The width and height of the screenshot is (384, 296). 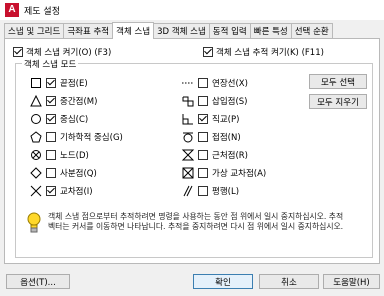 What do you see at coordinates (181, 30) in the screenshot?
I see `tab-3d-object-snap: 3D 객체 스냅` at bounding box center [181, 30].